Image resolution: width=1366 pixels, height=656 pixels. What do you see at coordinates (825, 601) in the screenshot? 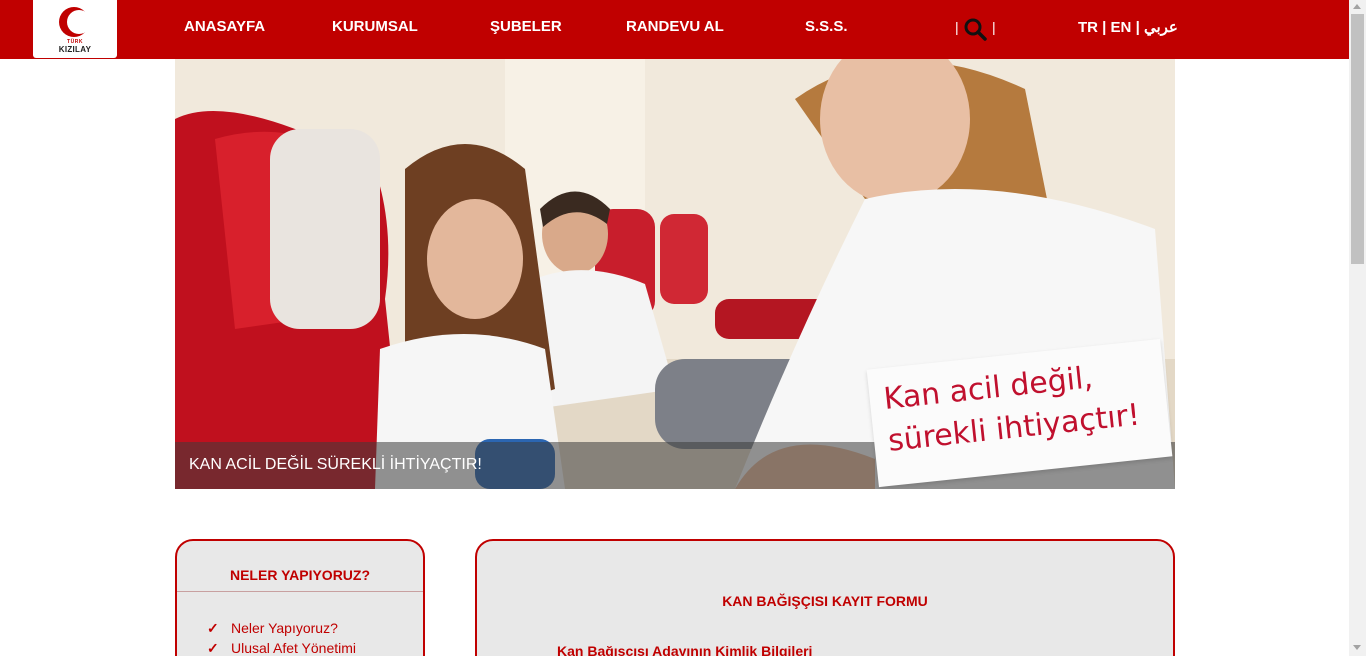
I see `form-title: KAN BAĞIŞÇISI KAYIT FORMU` at bounding box center [825, 601].